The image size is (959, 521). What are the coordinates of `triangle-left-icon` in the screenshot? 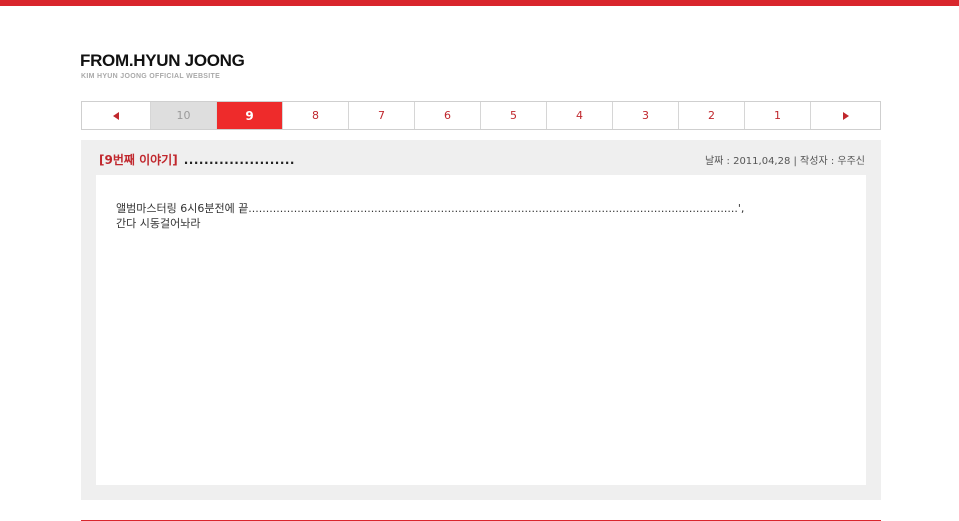 It's located at (116, 115).